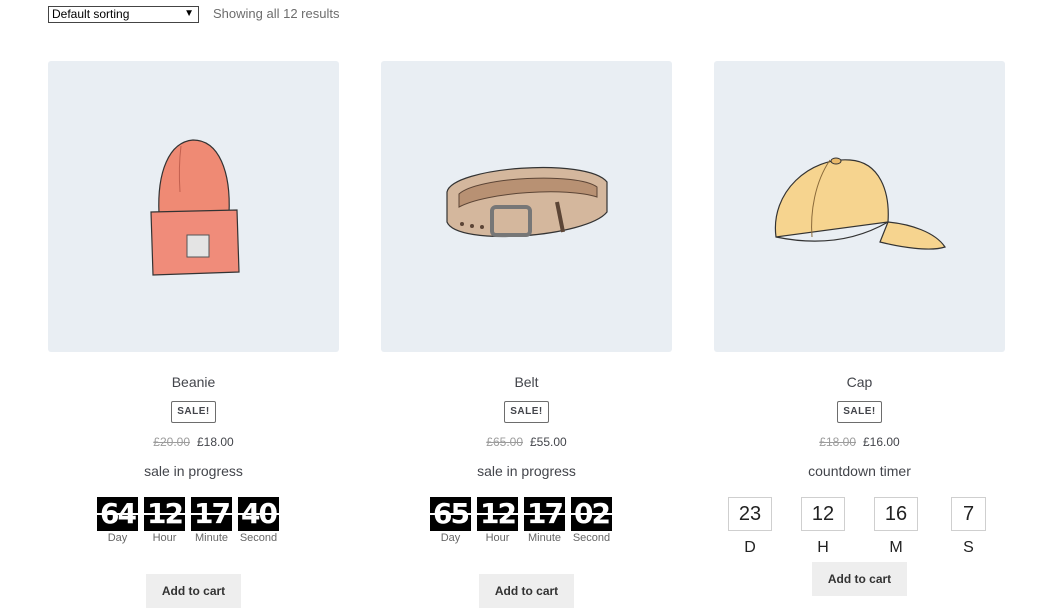 The image size is (1059, 608). What do you see at coordinates (276, 13) in the screenshot?
I see `result-count: Showing all 12 results` at bounding box center [276, 13].